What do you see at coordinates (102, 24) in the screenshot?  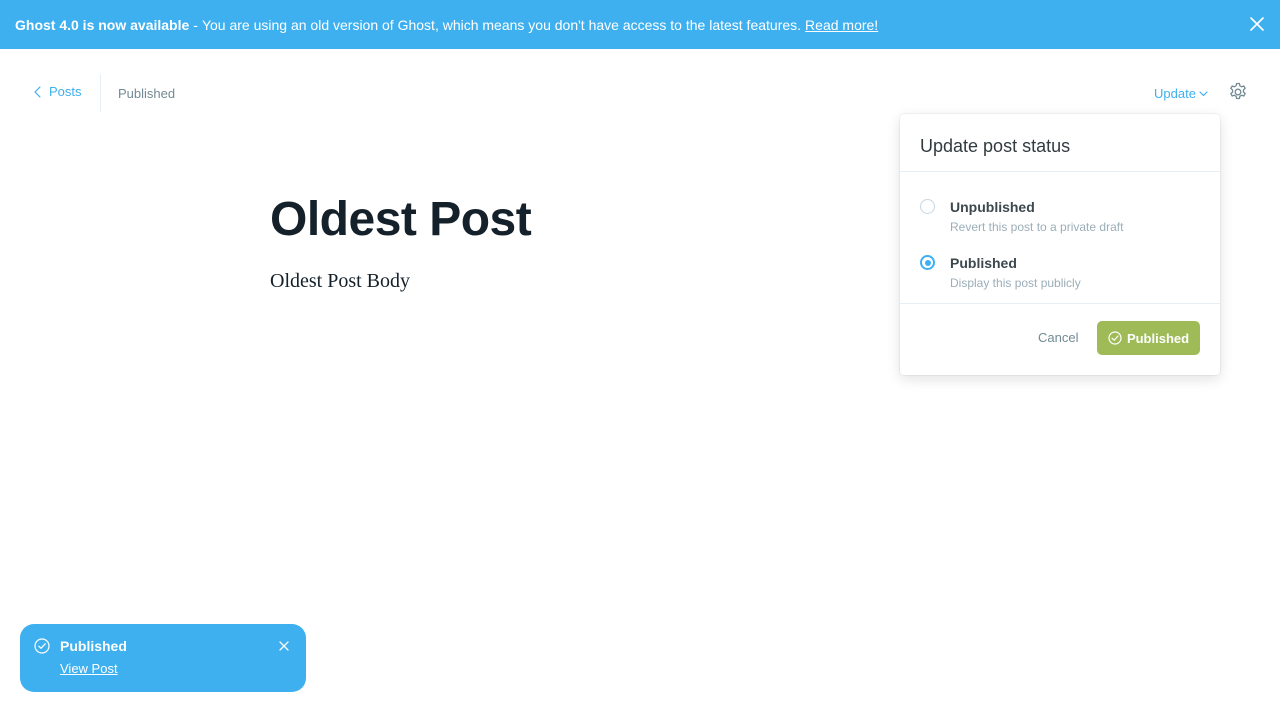 I see `banner-title: Ghost 4.0 is now available` at bounding box center [102, 24].